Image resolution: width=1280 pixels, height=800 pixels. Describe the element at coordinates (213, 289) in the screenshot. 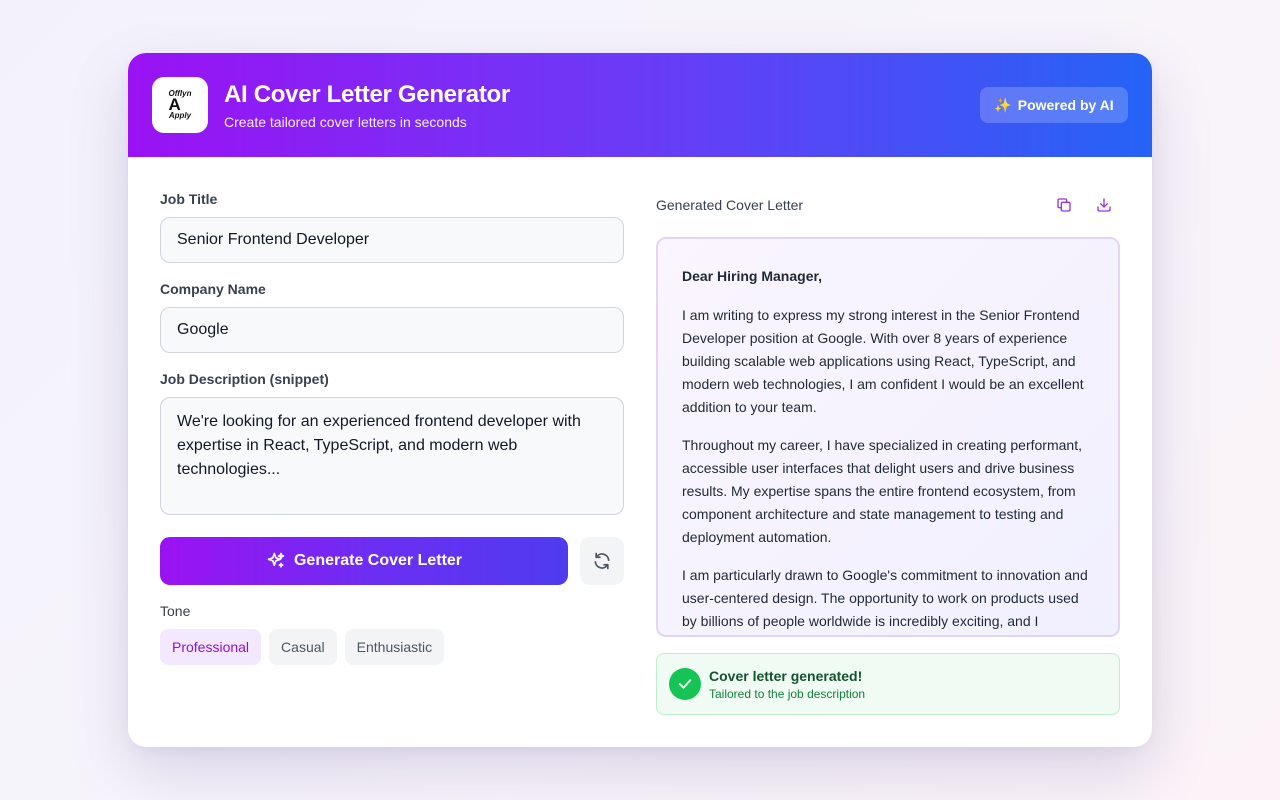

I see `company-name-label: Company Name` at that location.